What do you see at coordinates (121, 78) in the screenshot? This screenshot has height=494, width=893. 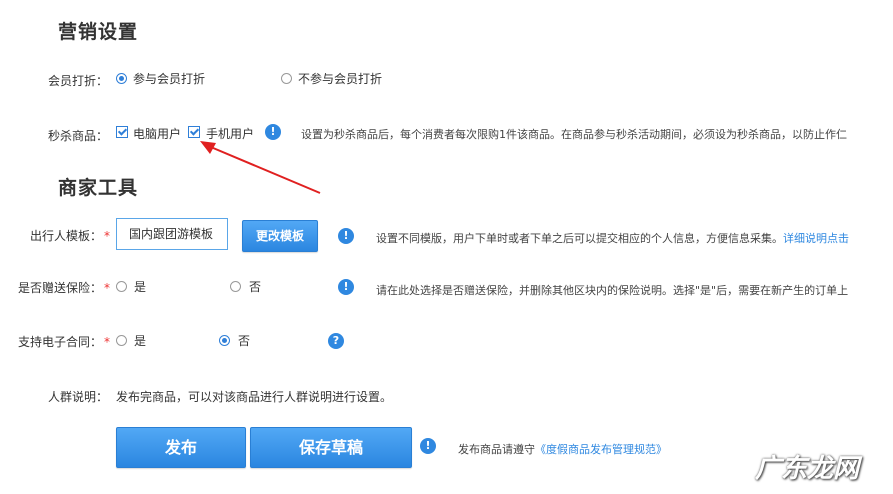 I see `member-discount-yes-radio` at bounding box center [121, 78].